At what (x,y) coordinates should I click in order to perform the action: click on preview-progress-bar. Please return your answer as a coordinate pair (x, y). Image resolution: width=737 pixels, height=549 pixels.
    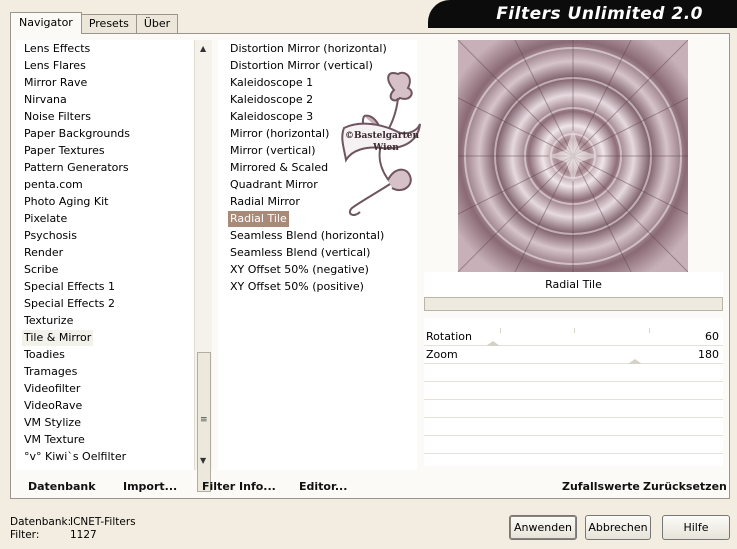
    Looking at the image, I should click on (573, 304).